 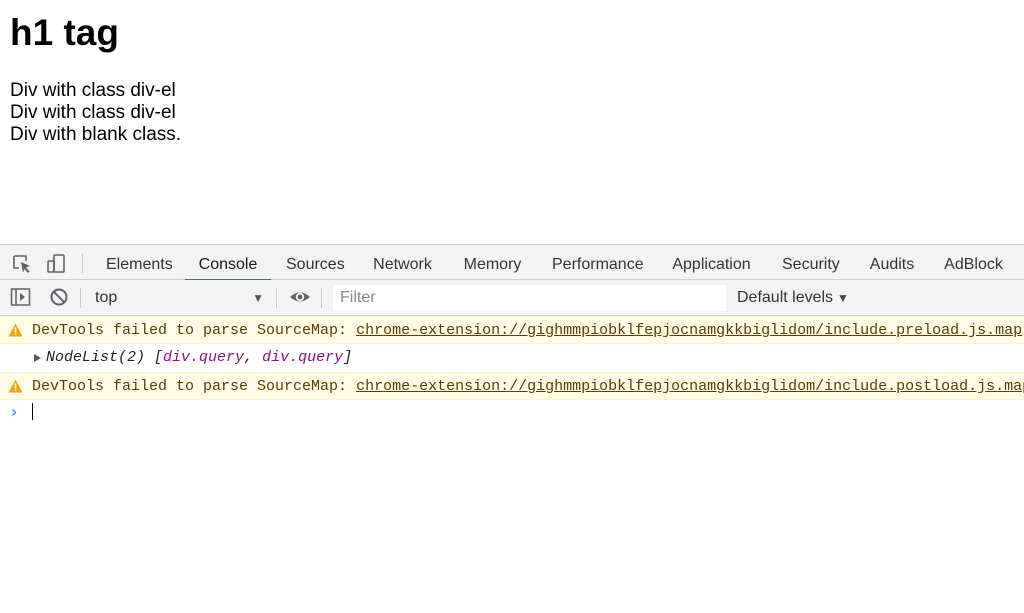 What do you see at coordinates (82, 263) in the screenshot?
I see `tab-bar-separator` at bounding box center [82, 263].